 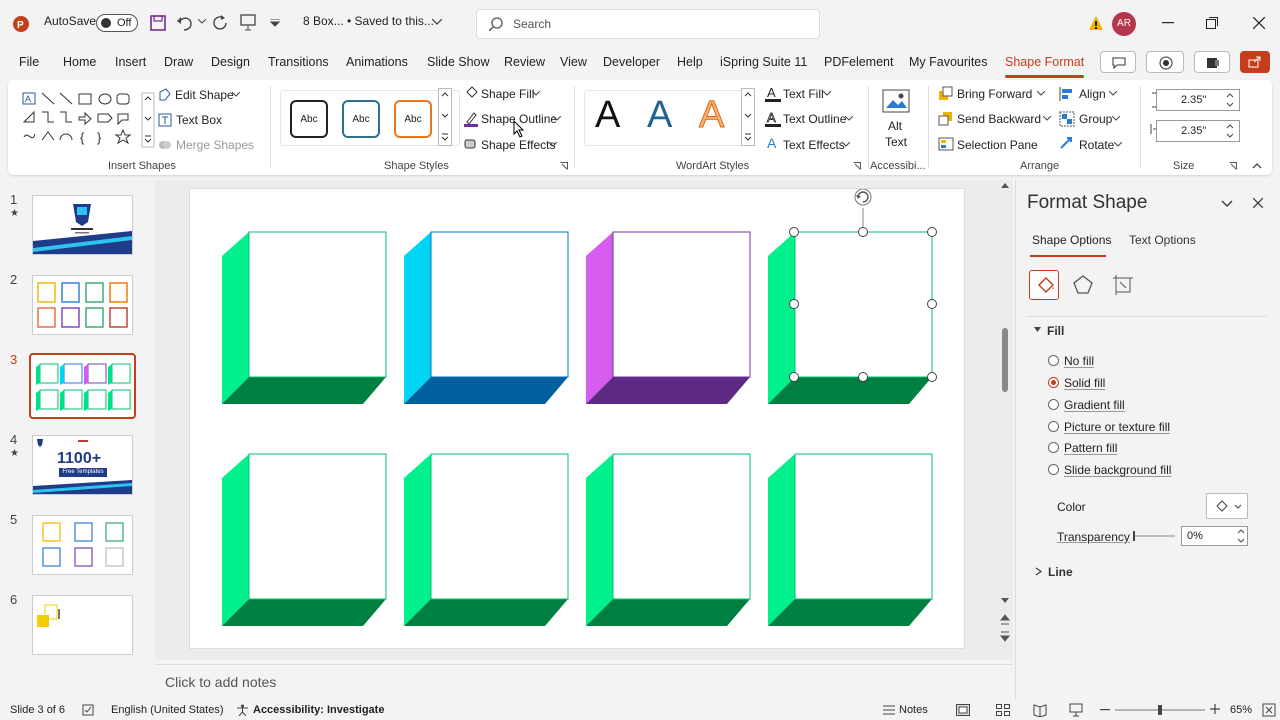 I want to click on shape-style-black: Abc, so click(x=309, y=119).